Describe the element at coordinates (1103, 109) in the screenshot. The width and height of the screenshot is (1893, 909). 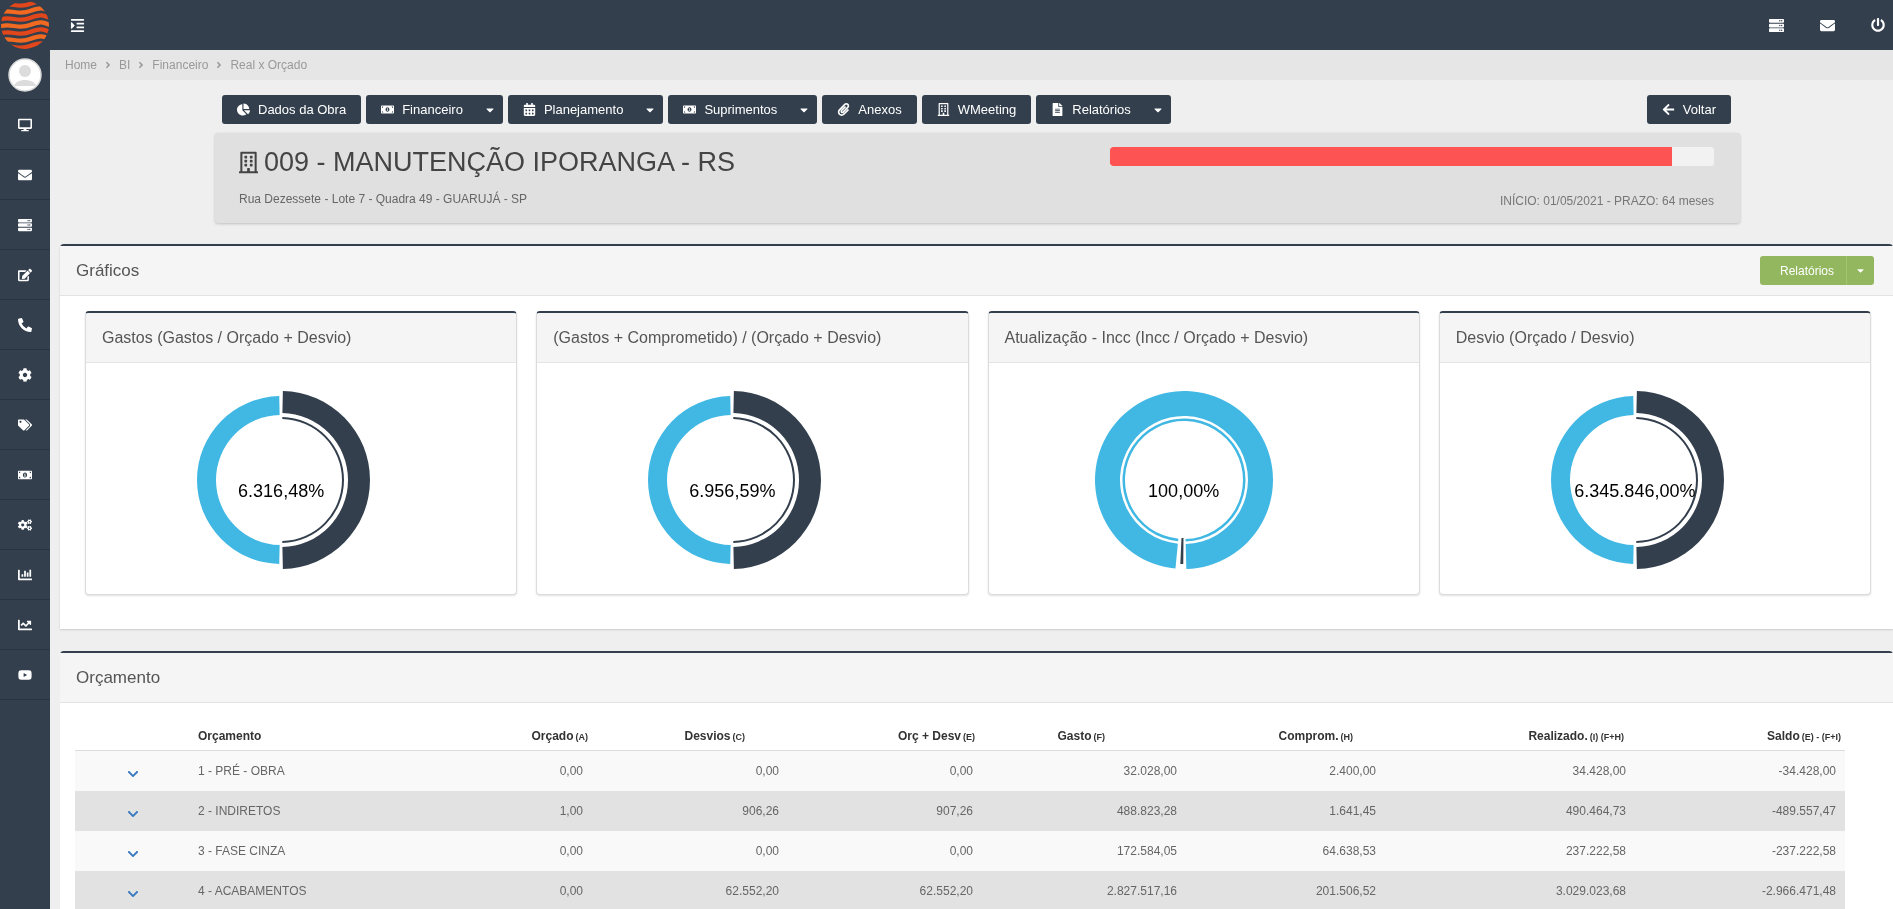
I see `toolbar-button: Relatórios` at that location.